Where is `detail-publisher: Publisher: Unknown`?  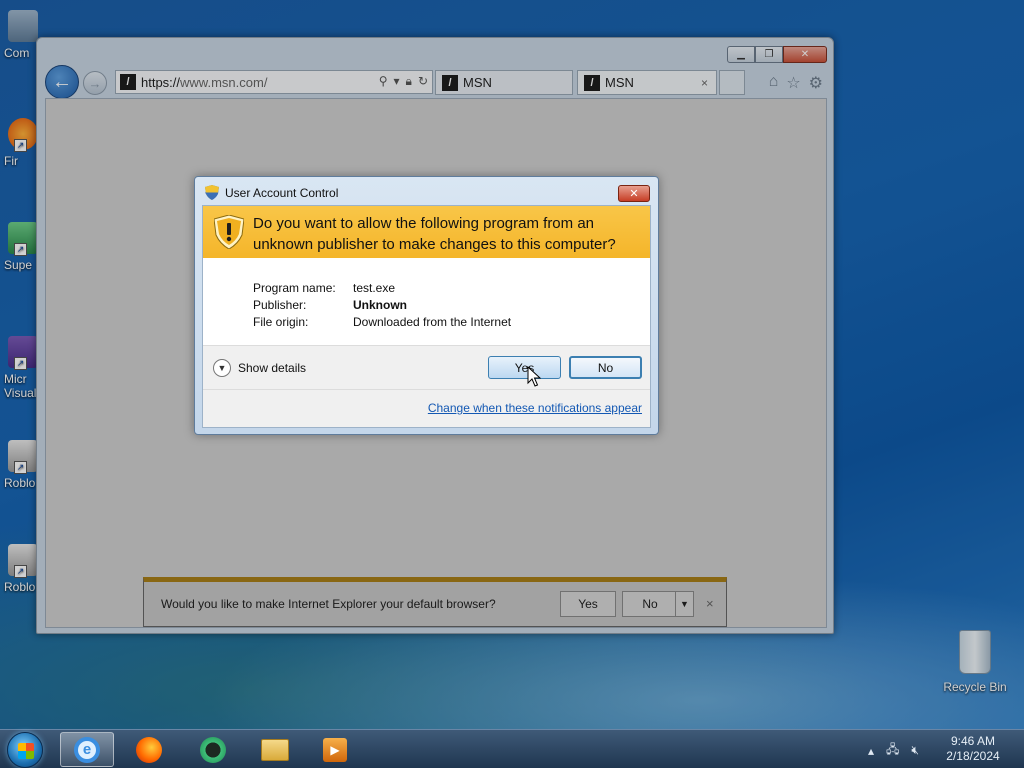
detail-publisher: Publisher: Unknown is located at coordinates (382, 305).